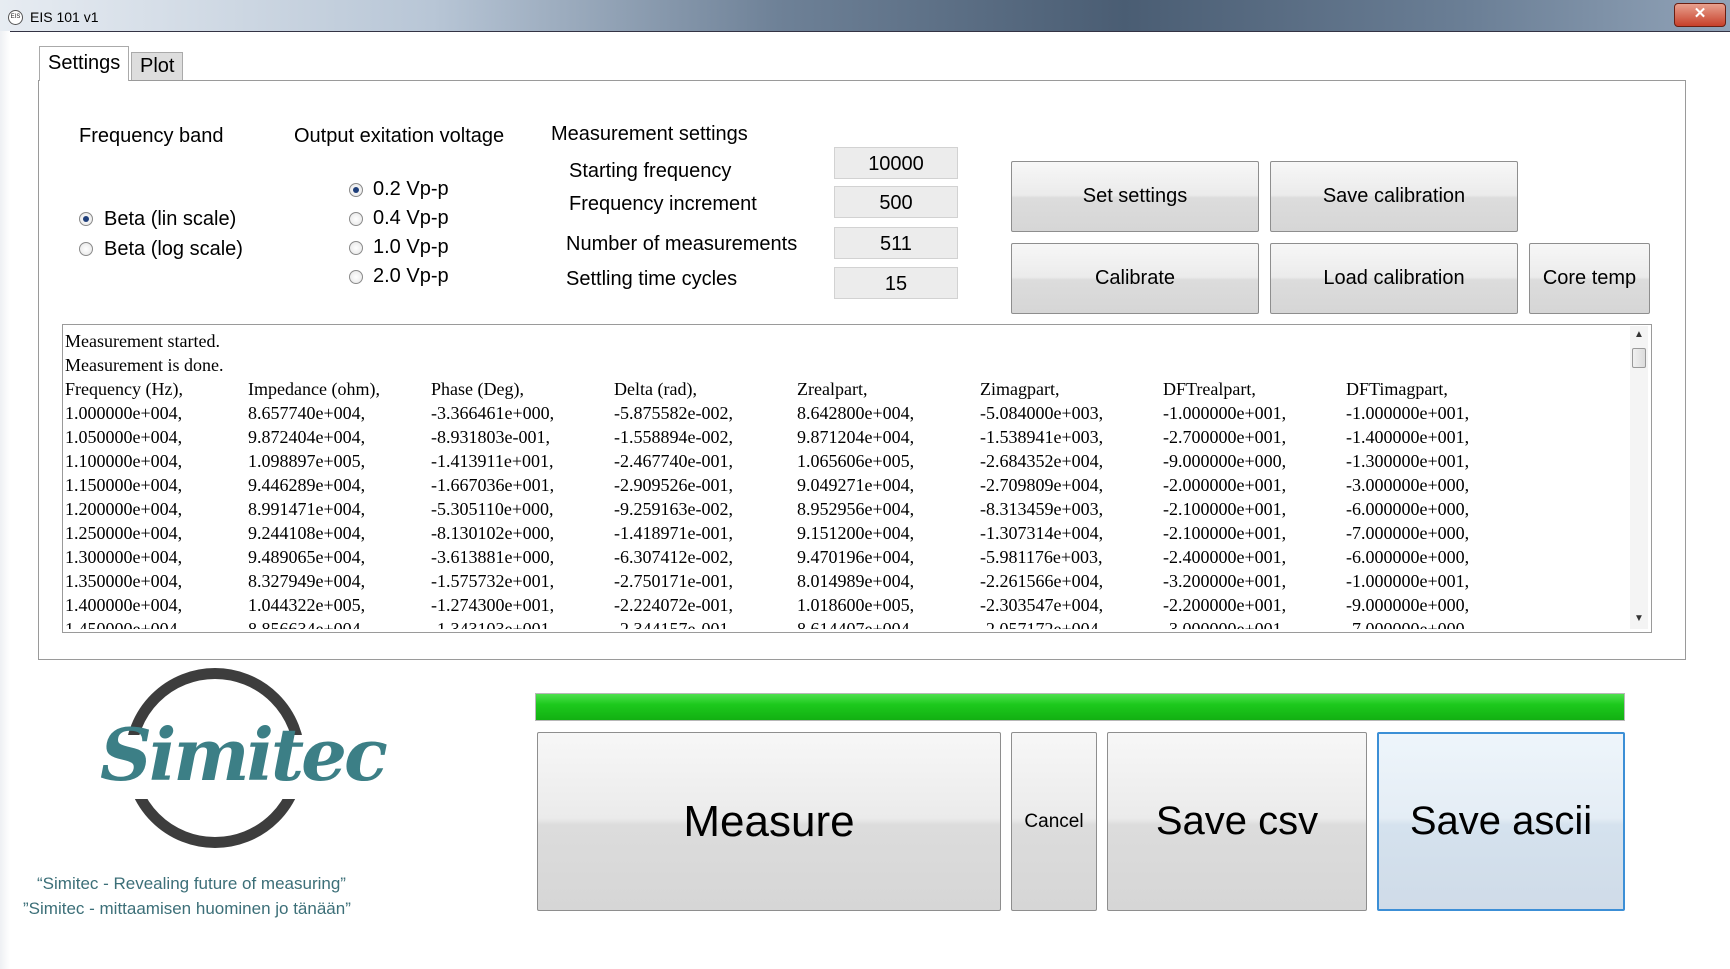 The height and width of the screenshot is (969, 1730). I want to click on log-cell: 1.018600e+005,, so click(856, 605).